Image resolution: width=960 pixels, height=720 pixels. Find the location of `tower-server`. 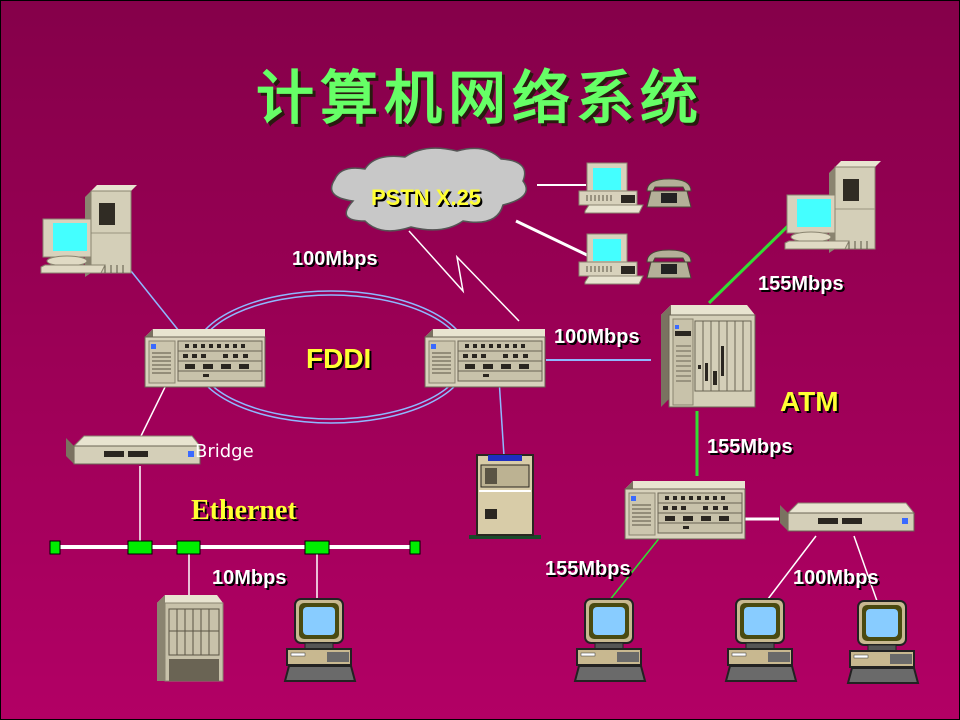

tower-server is located at coordinates (190, 638).